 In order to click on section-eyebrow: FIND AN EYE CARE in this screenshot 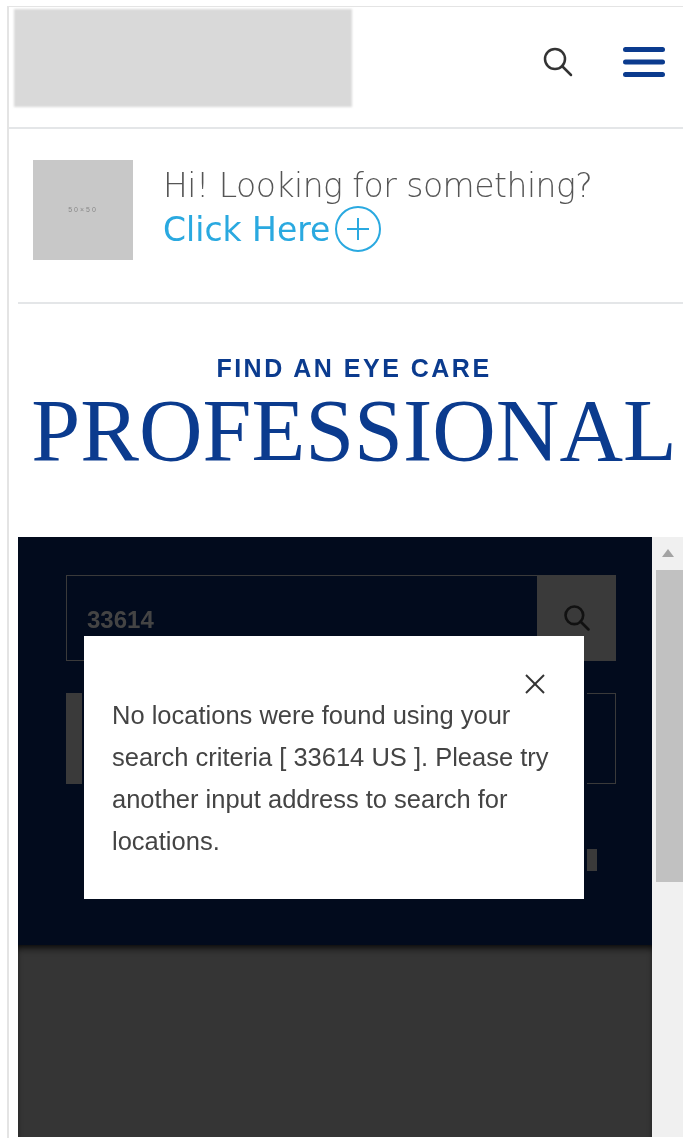, I will do `click(354, 368)`.